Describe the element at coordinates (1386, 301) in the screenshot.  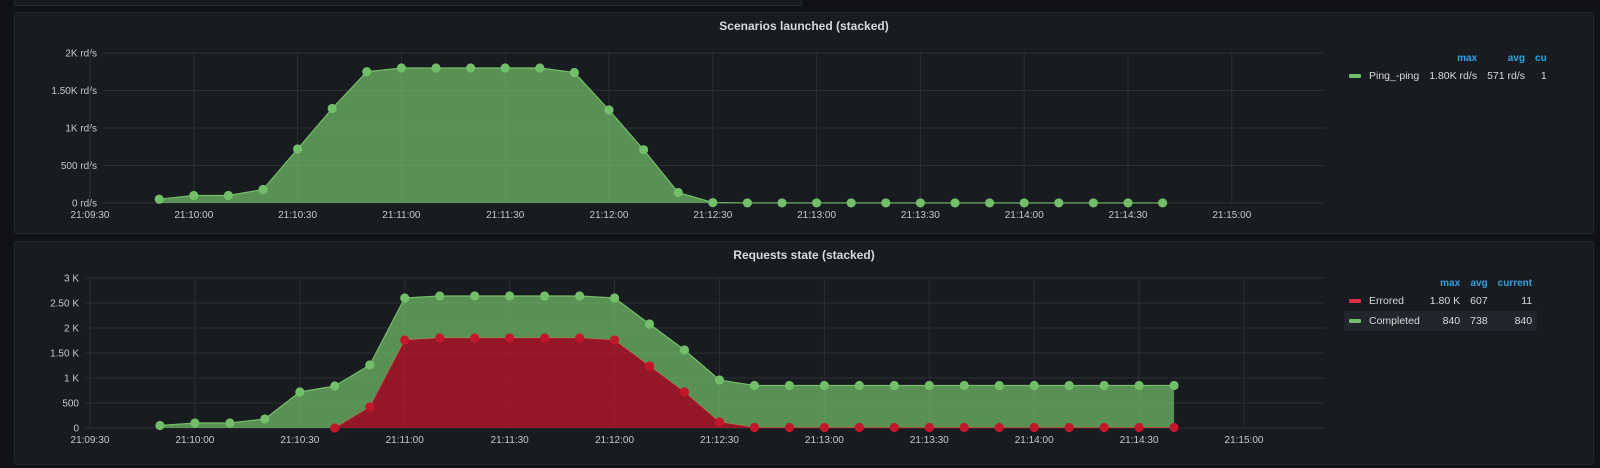
I see `legend-series-name: Errored` at that location.